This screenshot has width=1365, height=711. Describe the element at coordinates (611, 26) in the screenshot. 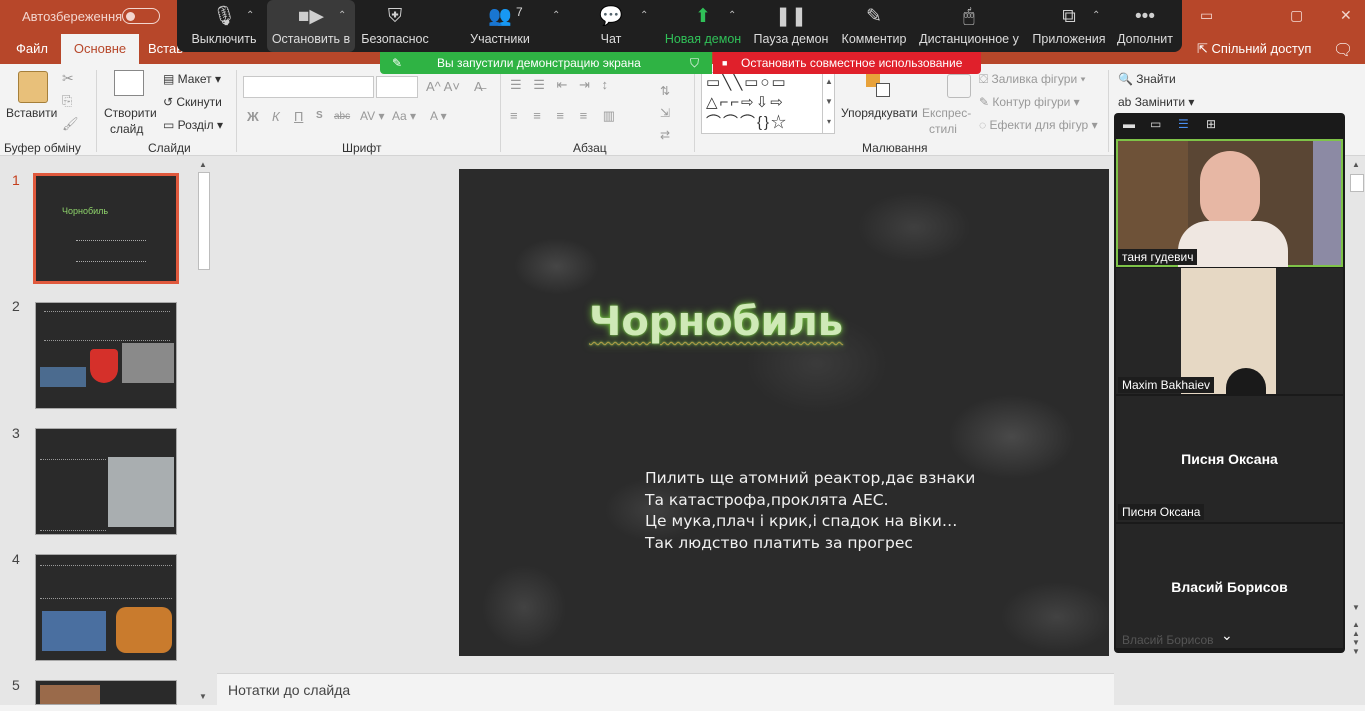

I see `chat-button: 💬 Чат` at that location.